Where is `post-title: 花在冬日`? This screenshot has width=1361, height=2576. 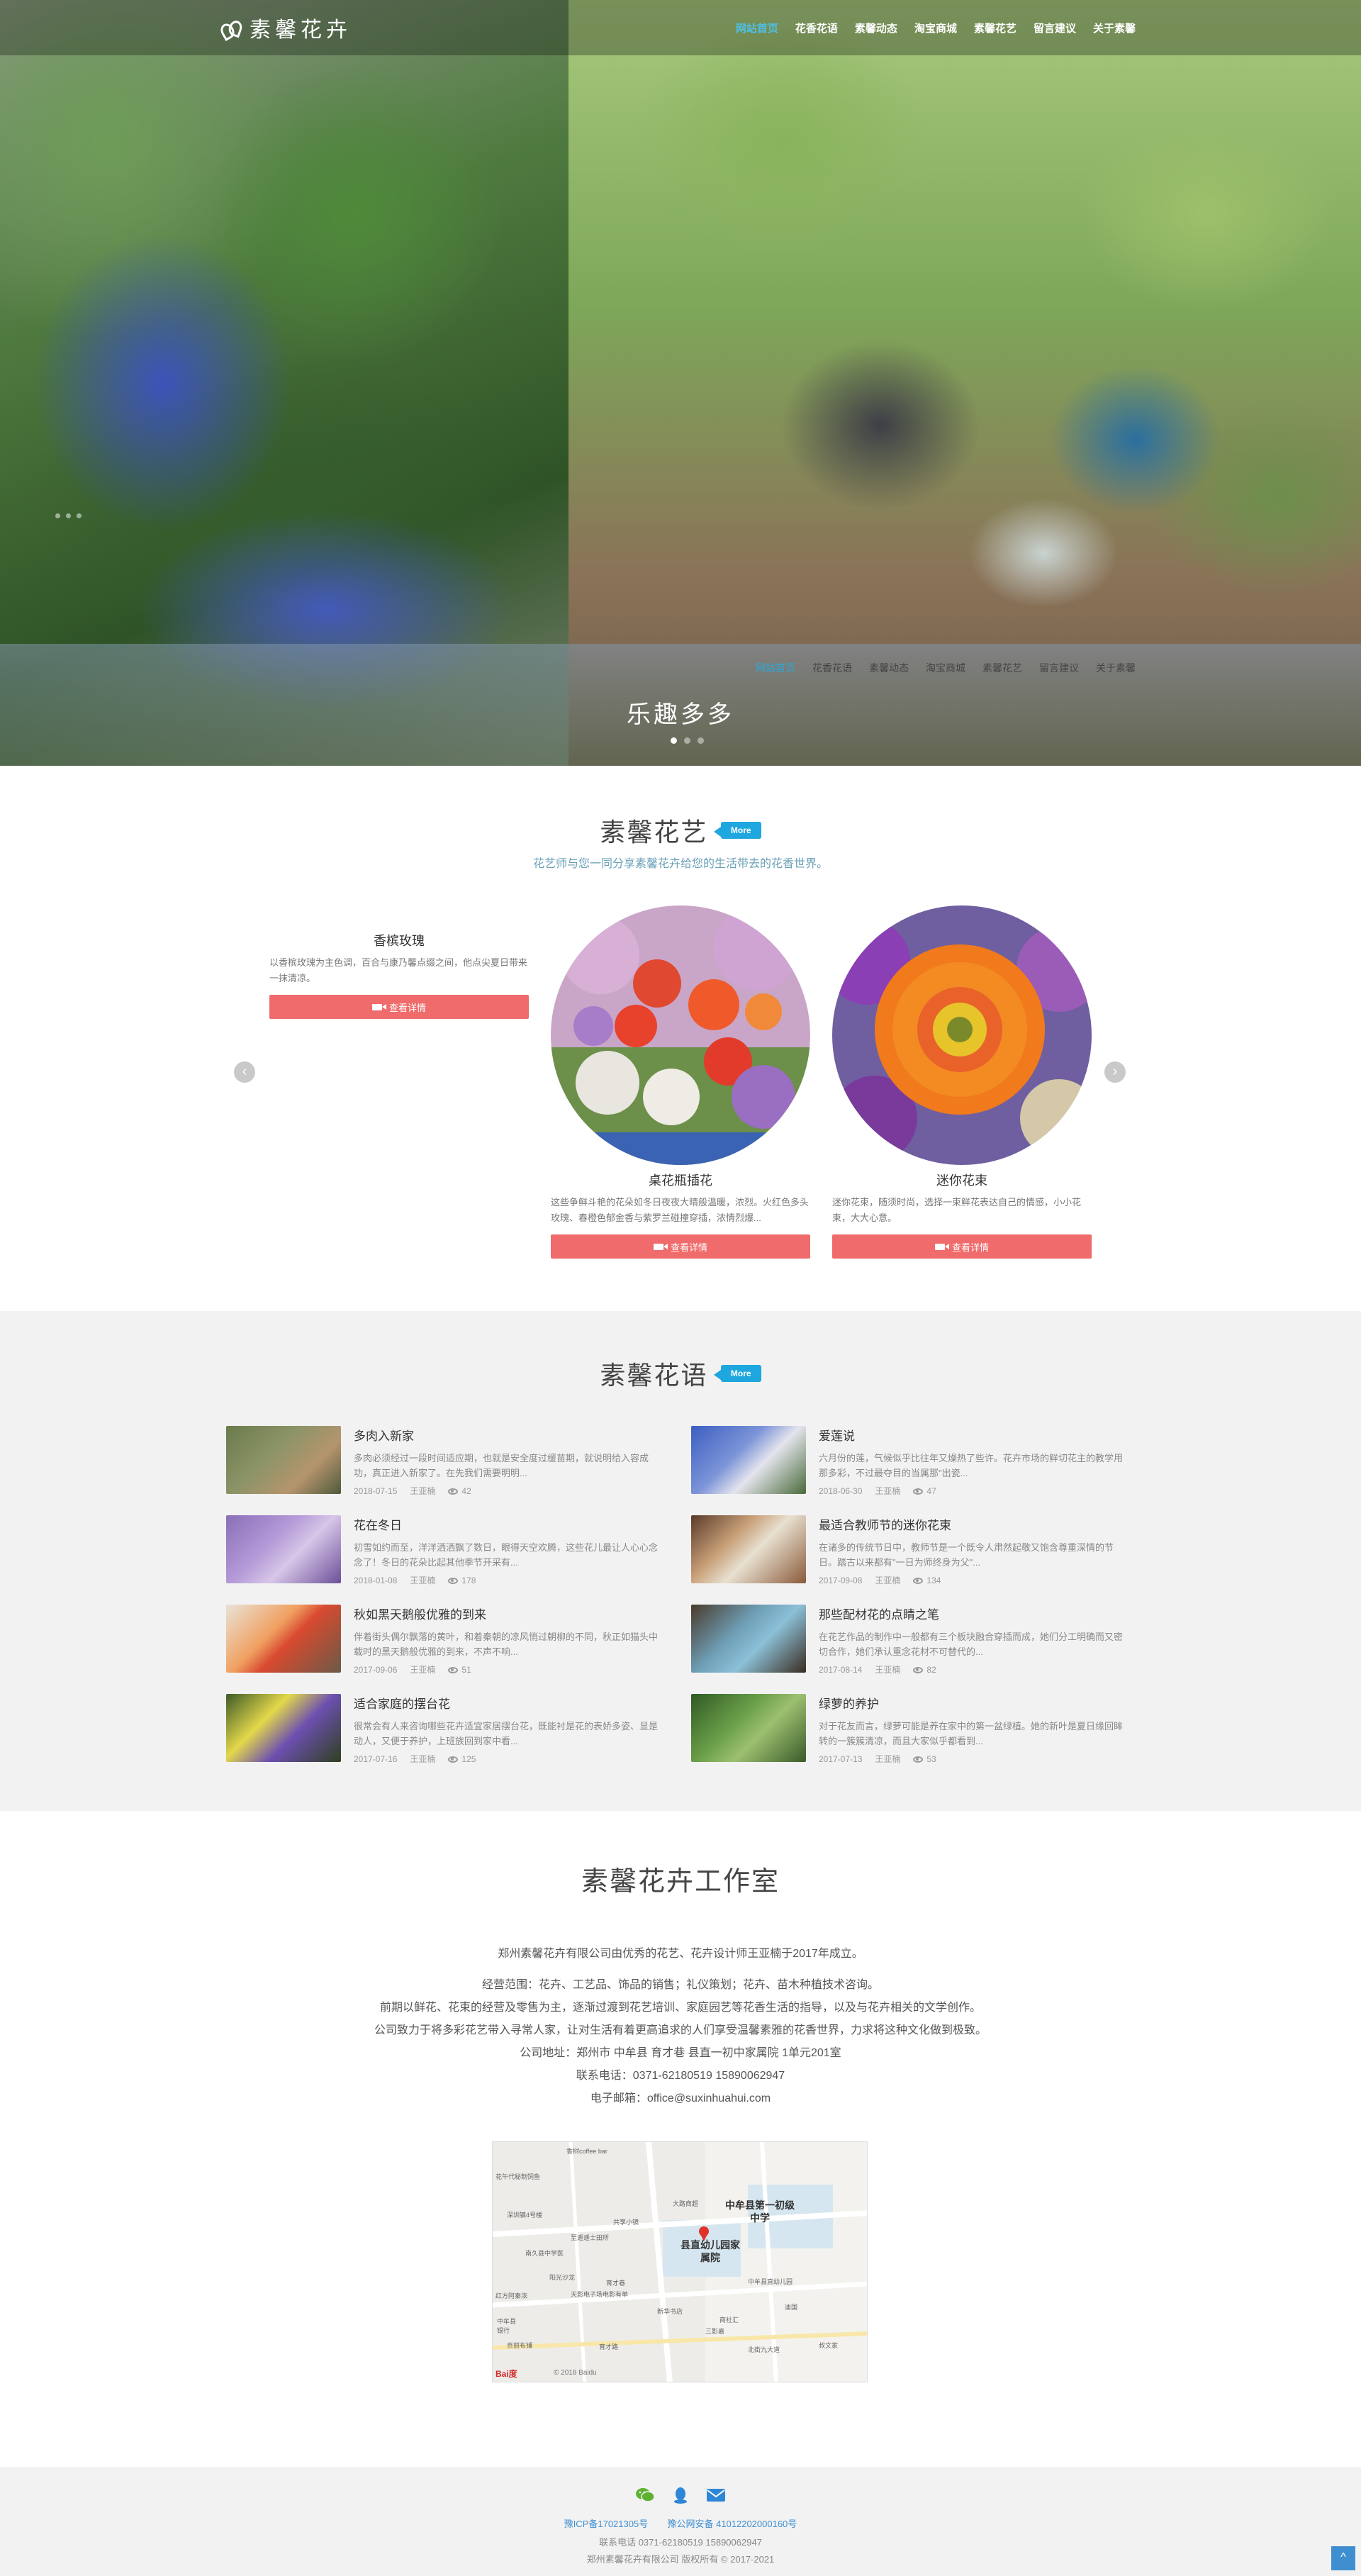
post-title: 花在冬日 is located at coordinates (510, 1524).